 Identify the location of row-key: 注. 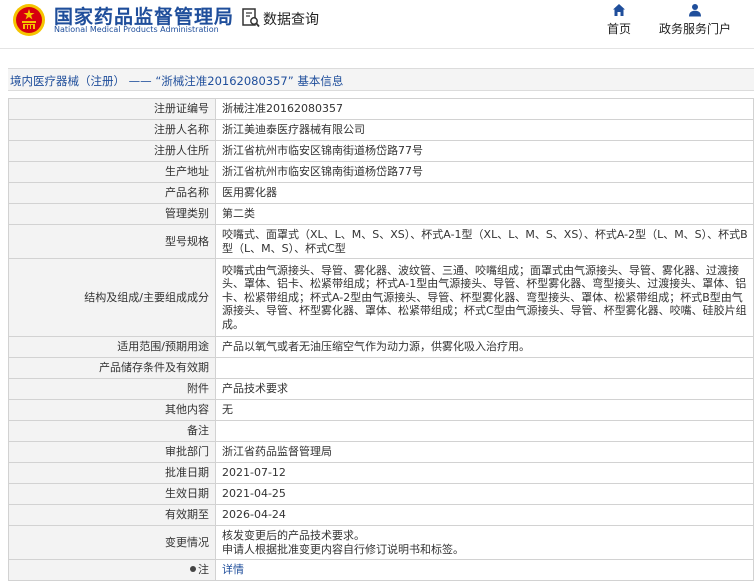
(112, 570).